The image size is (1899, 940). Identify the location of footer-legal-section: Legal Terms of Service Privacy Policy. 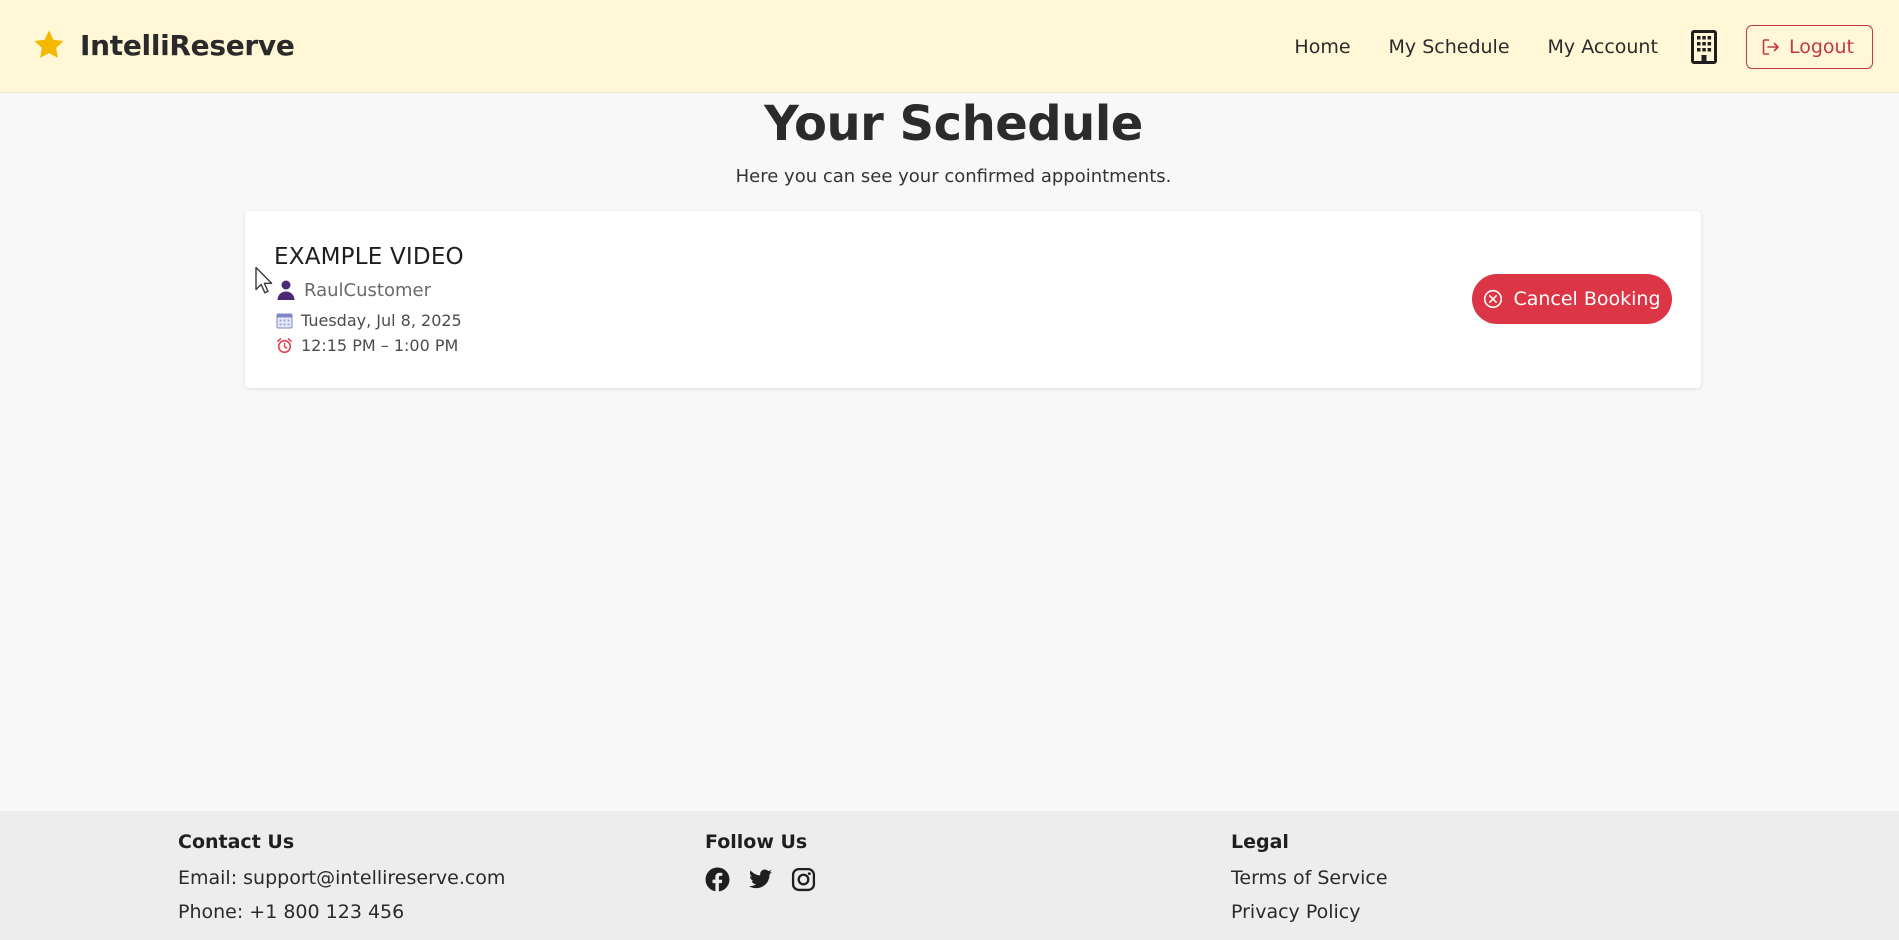
(1309, 883).